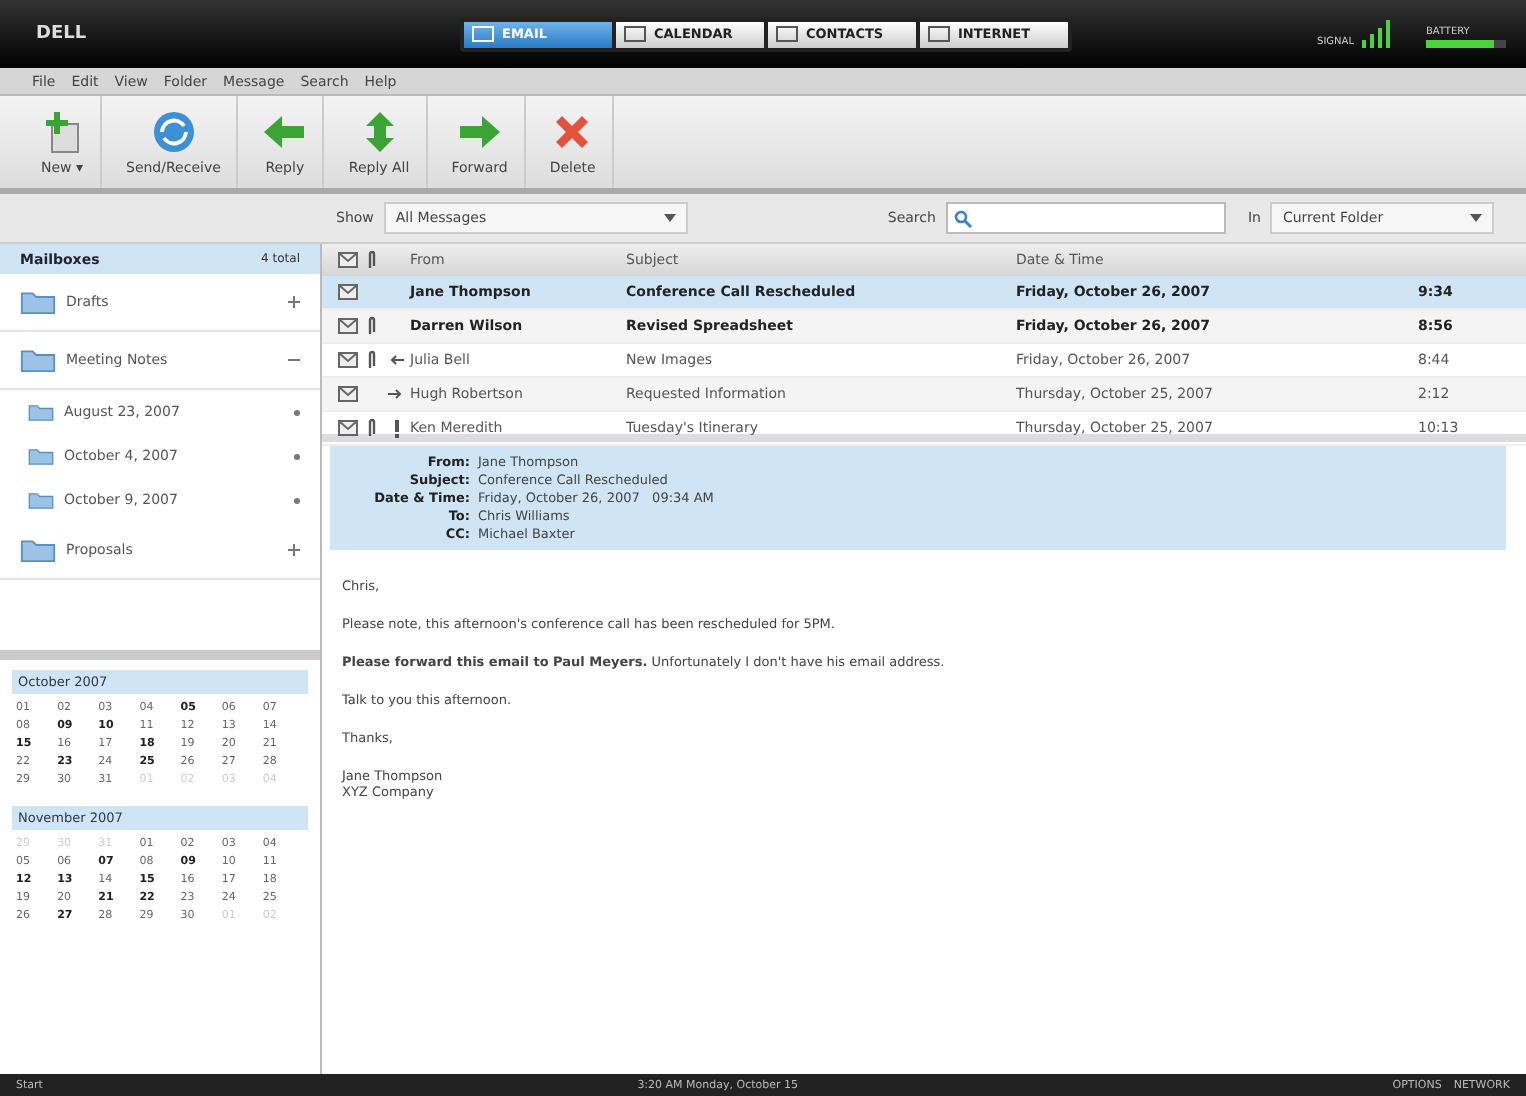 This screenshot has height=1096, width=1526. I want to click on dell-logo: DELL, so click(62, 34).